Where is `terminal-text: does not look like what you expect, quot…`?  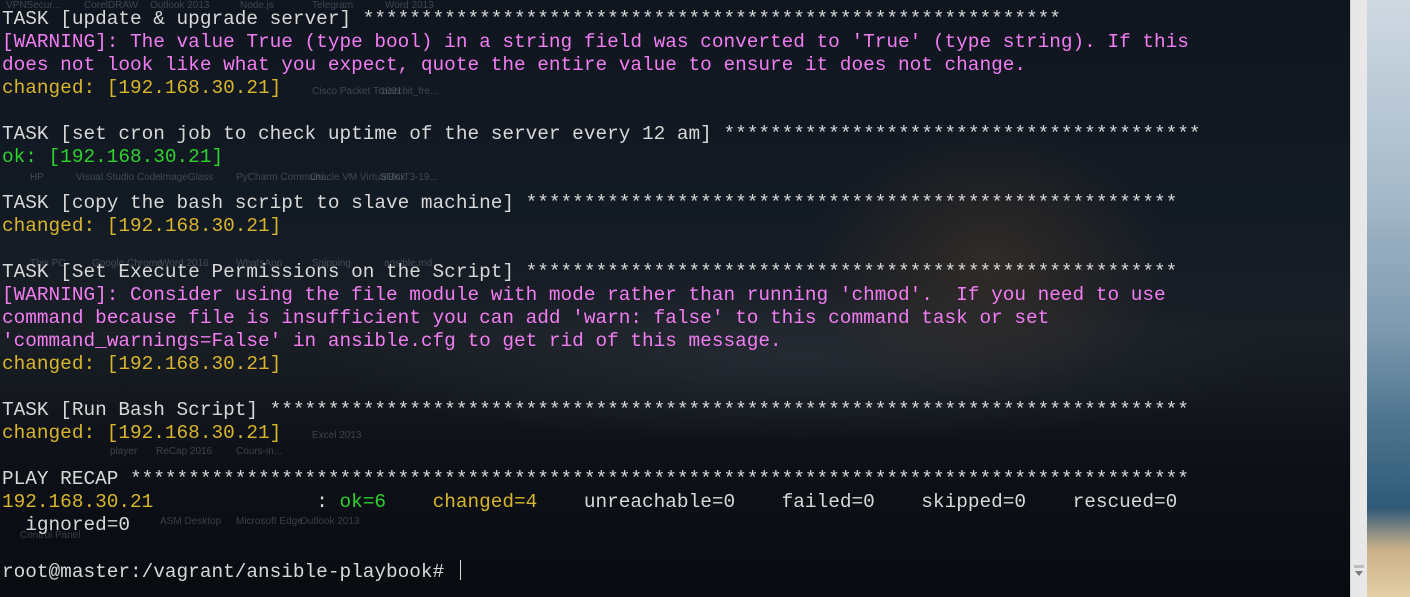 terminal-text: does not look like what you expect, quot… is located at coordinates (514, 65).